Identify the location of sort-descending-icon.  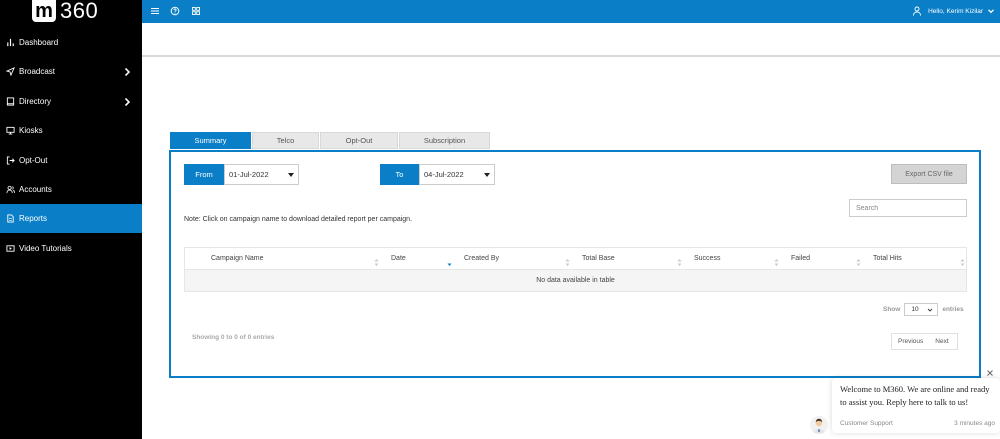
(449, 260).